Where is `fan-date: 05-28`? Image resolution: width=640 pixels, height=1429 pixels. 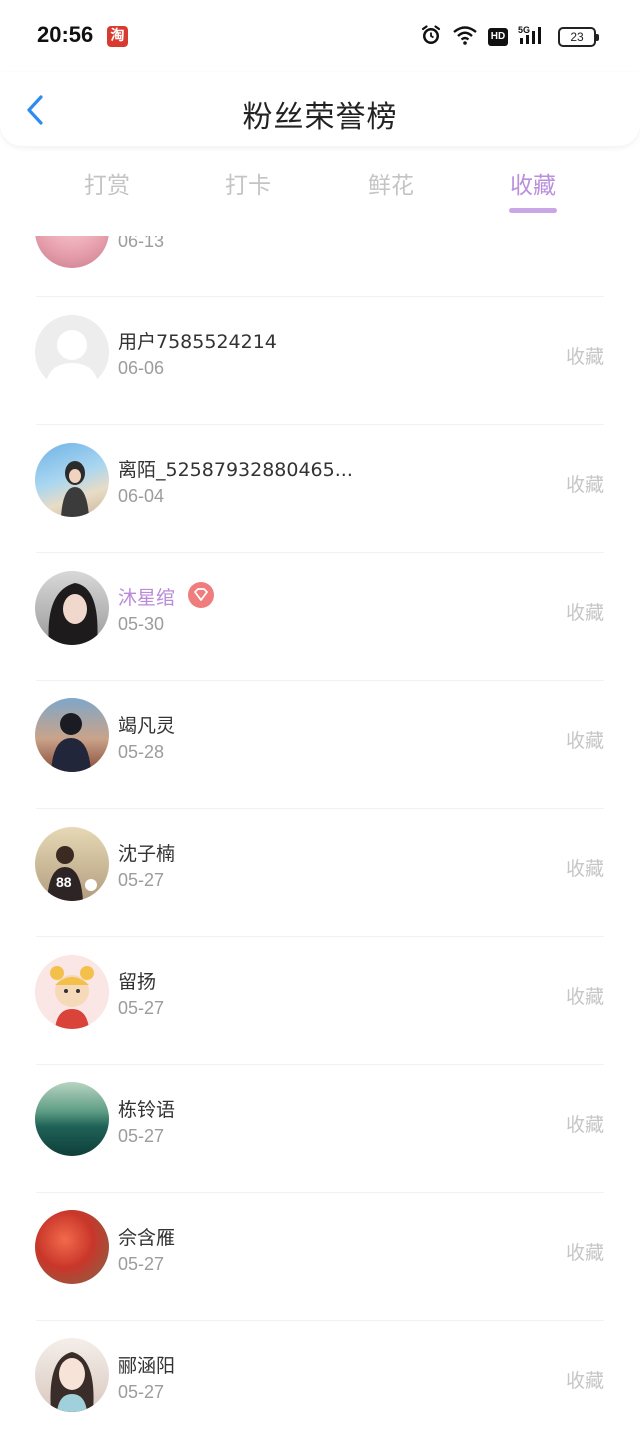
fan-date: 05-28 is located at coordinates (141, 752).